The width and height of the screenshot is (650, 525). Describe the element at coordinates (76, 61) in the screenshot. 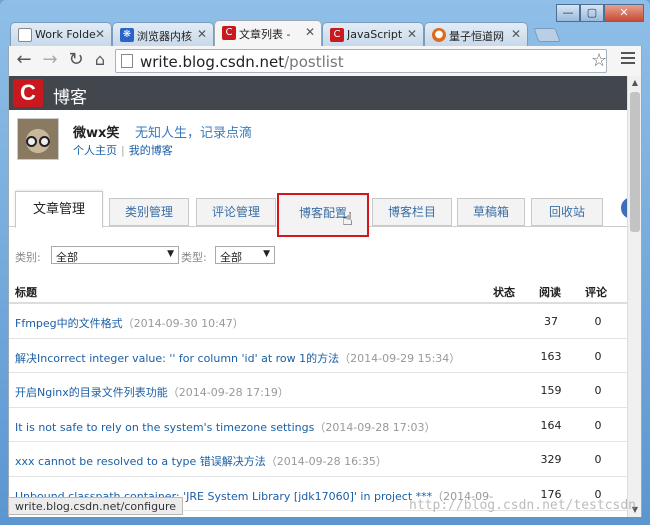

I see `reload-icon: ↻` at that location.